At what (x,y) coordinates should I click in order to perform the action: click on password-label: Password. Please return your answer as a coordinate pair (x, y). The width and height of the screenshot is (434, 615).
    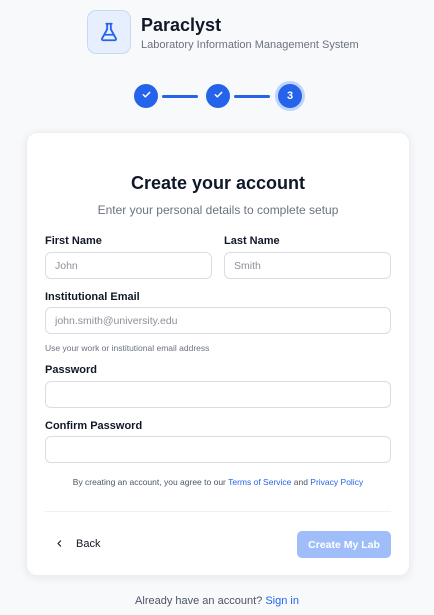
    Looking at the image, I should click on (71, 370).